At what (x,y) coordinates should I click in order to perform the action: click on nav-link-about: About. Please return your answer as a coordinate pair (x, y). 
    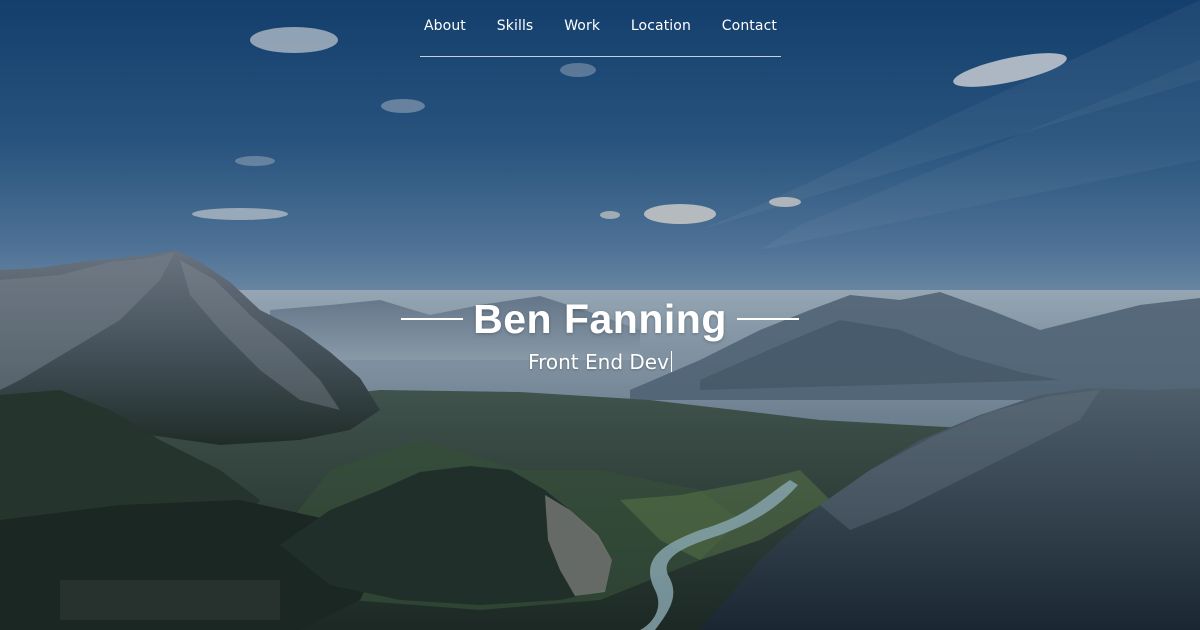
    Looking at the image, I should click on (445, 26).